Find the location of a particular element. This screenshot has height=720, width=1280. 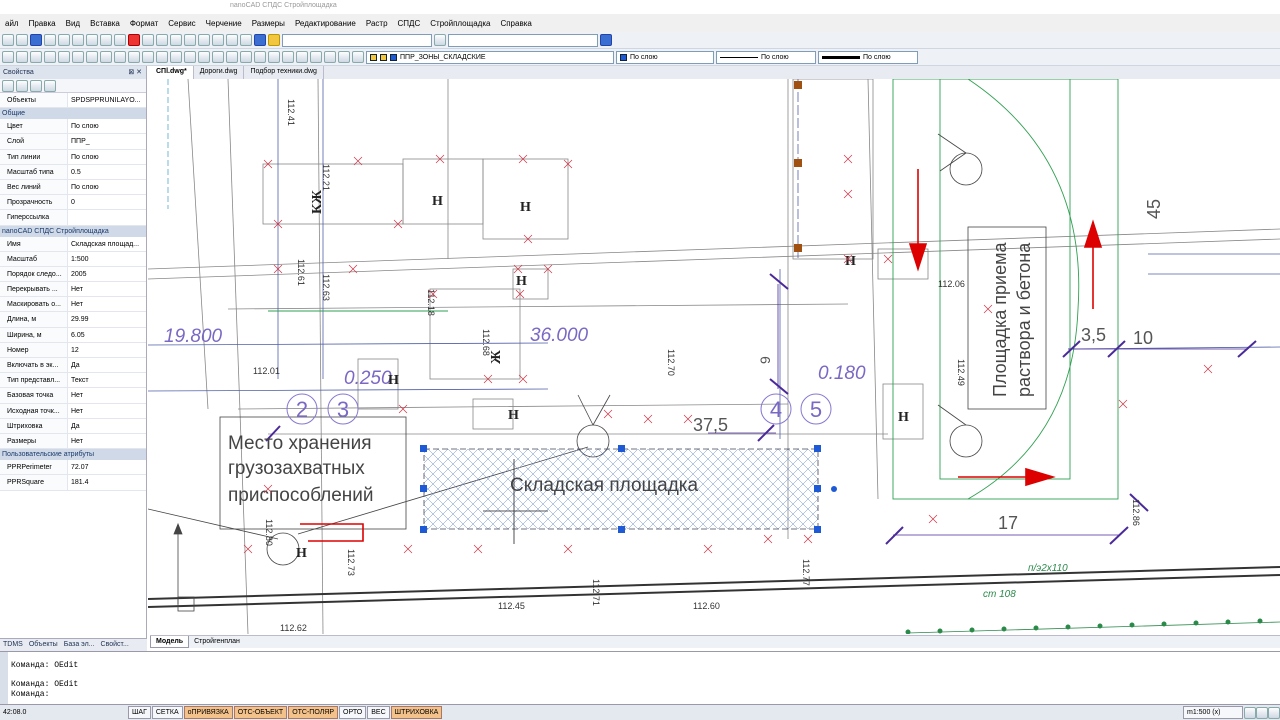

arc-icon is located at coordinates (36, 57).